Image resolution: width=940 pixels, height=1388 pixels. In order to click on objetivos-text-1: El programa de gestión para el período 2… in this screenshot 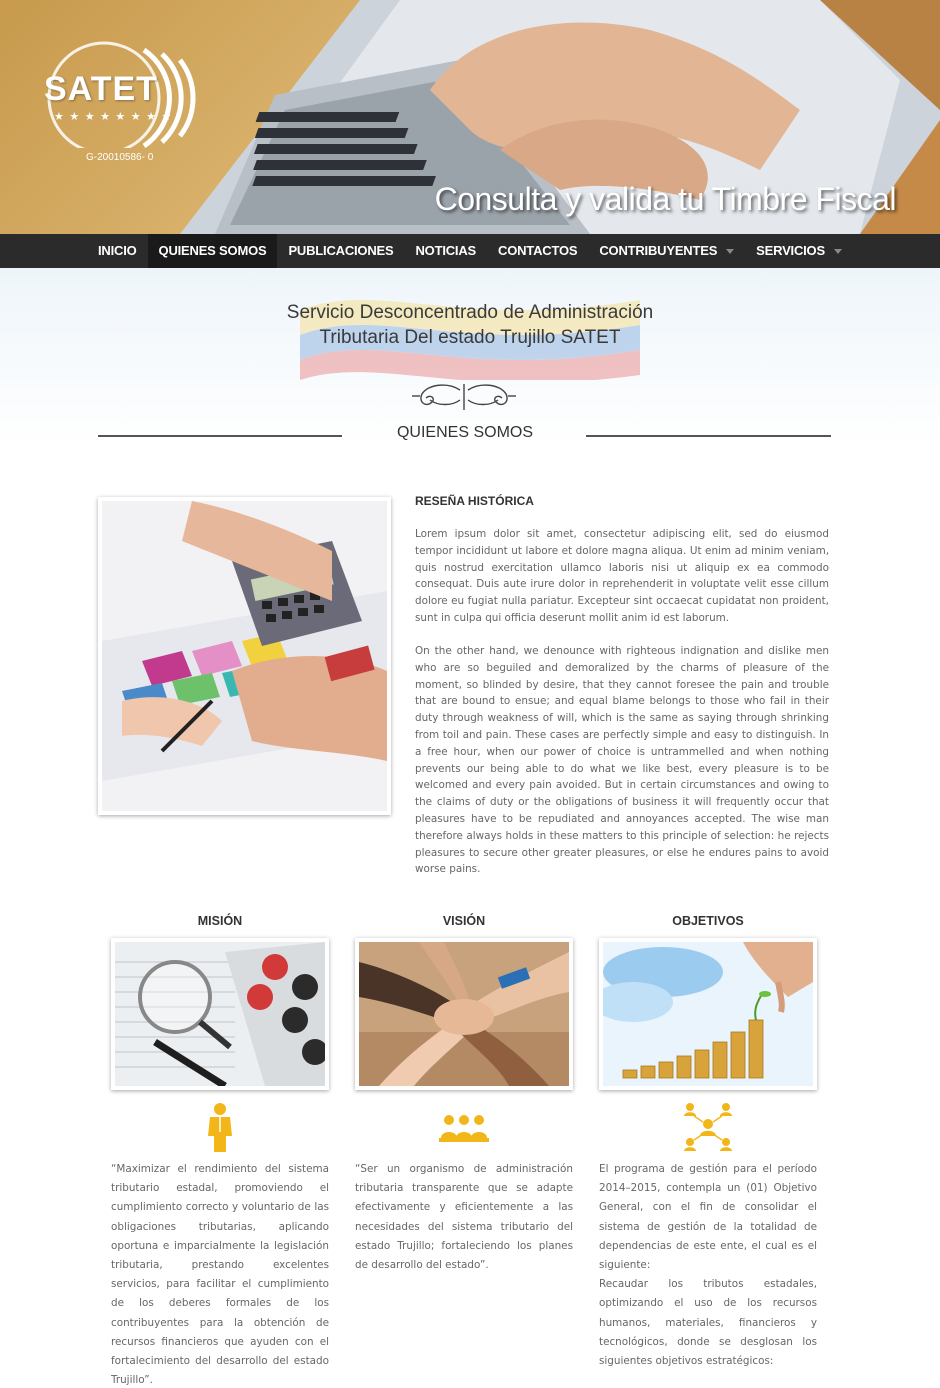, I will do `click(708, 1217)`.